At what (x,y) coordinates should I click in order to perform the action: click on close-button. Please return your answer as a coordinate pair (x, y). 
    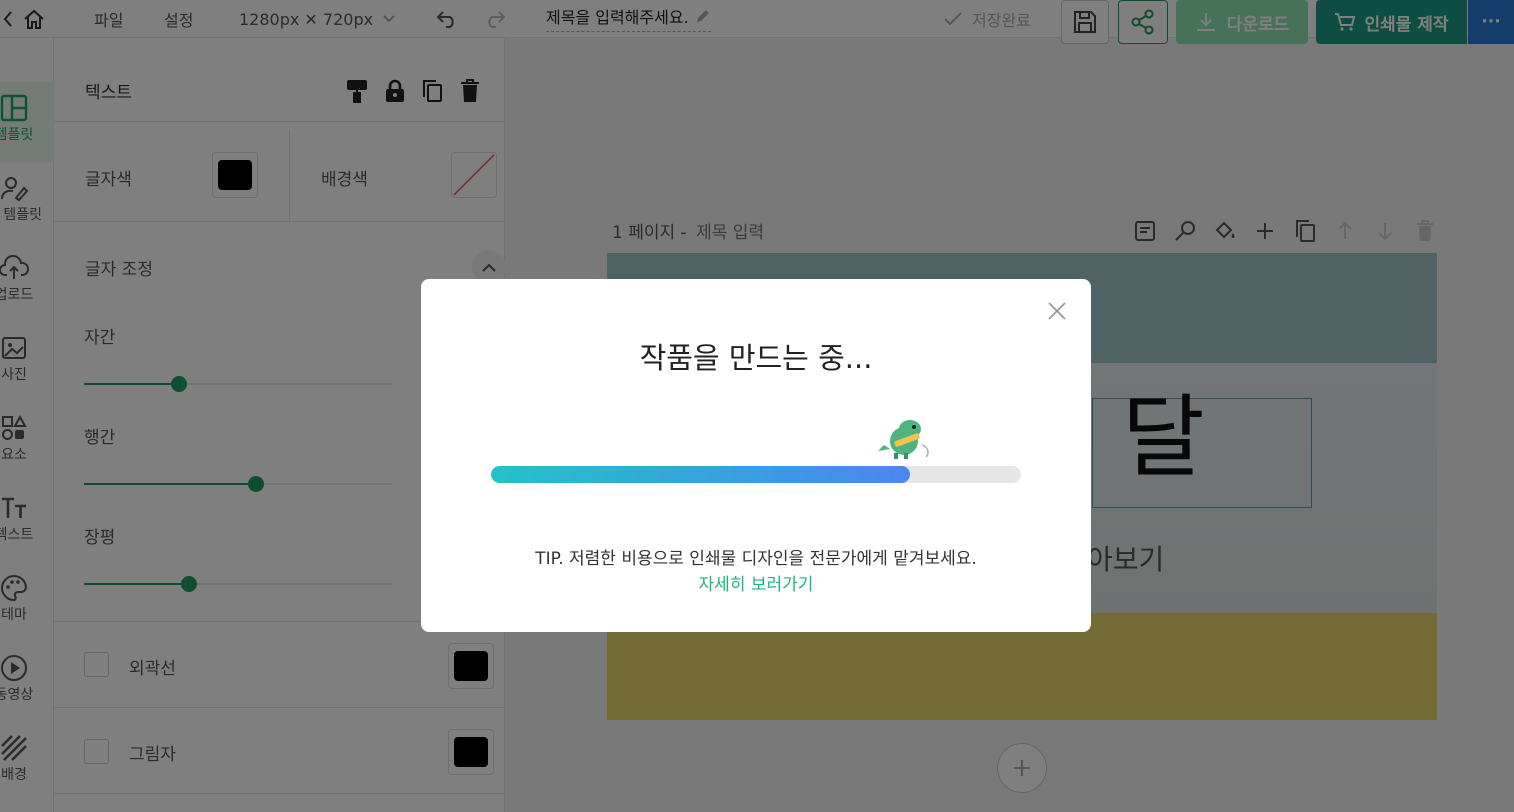
    Looking at the image, I should click on (1057, 311).